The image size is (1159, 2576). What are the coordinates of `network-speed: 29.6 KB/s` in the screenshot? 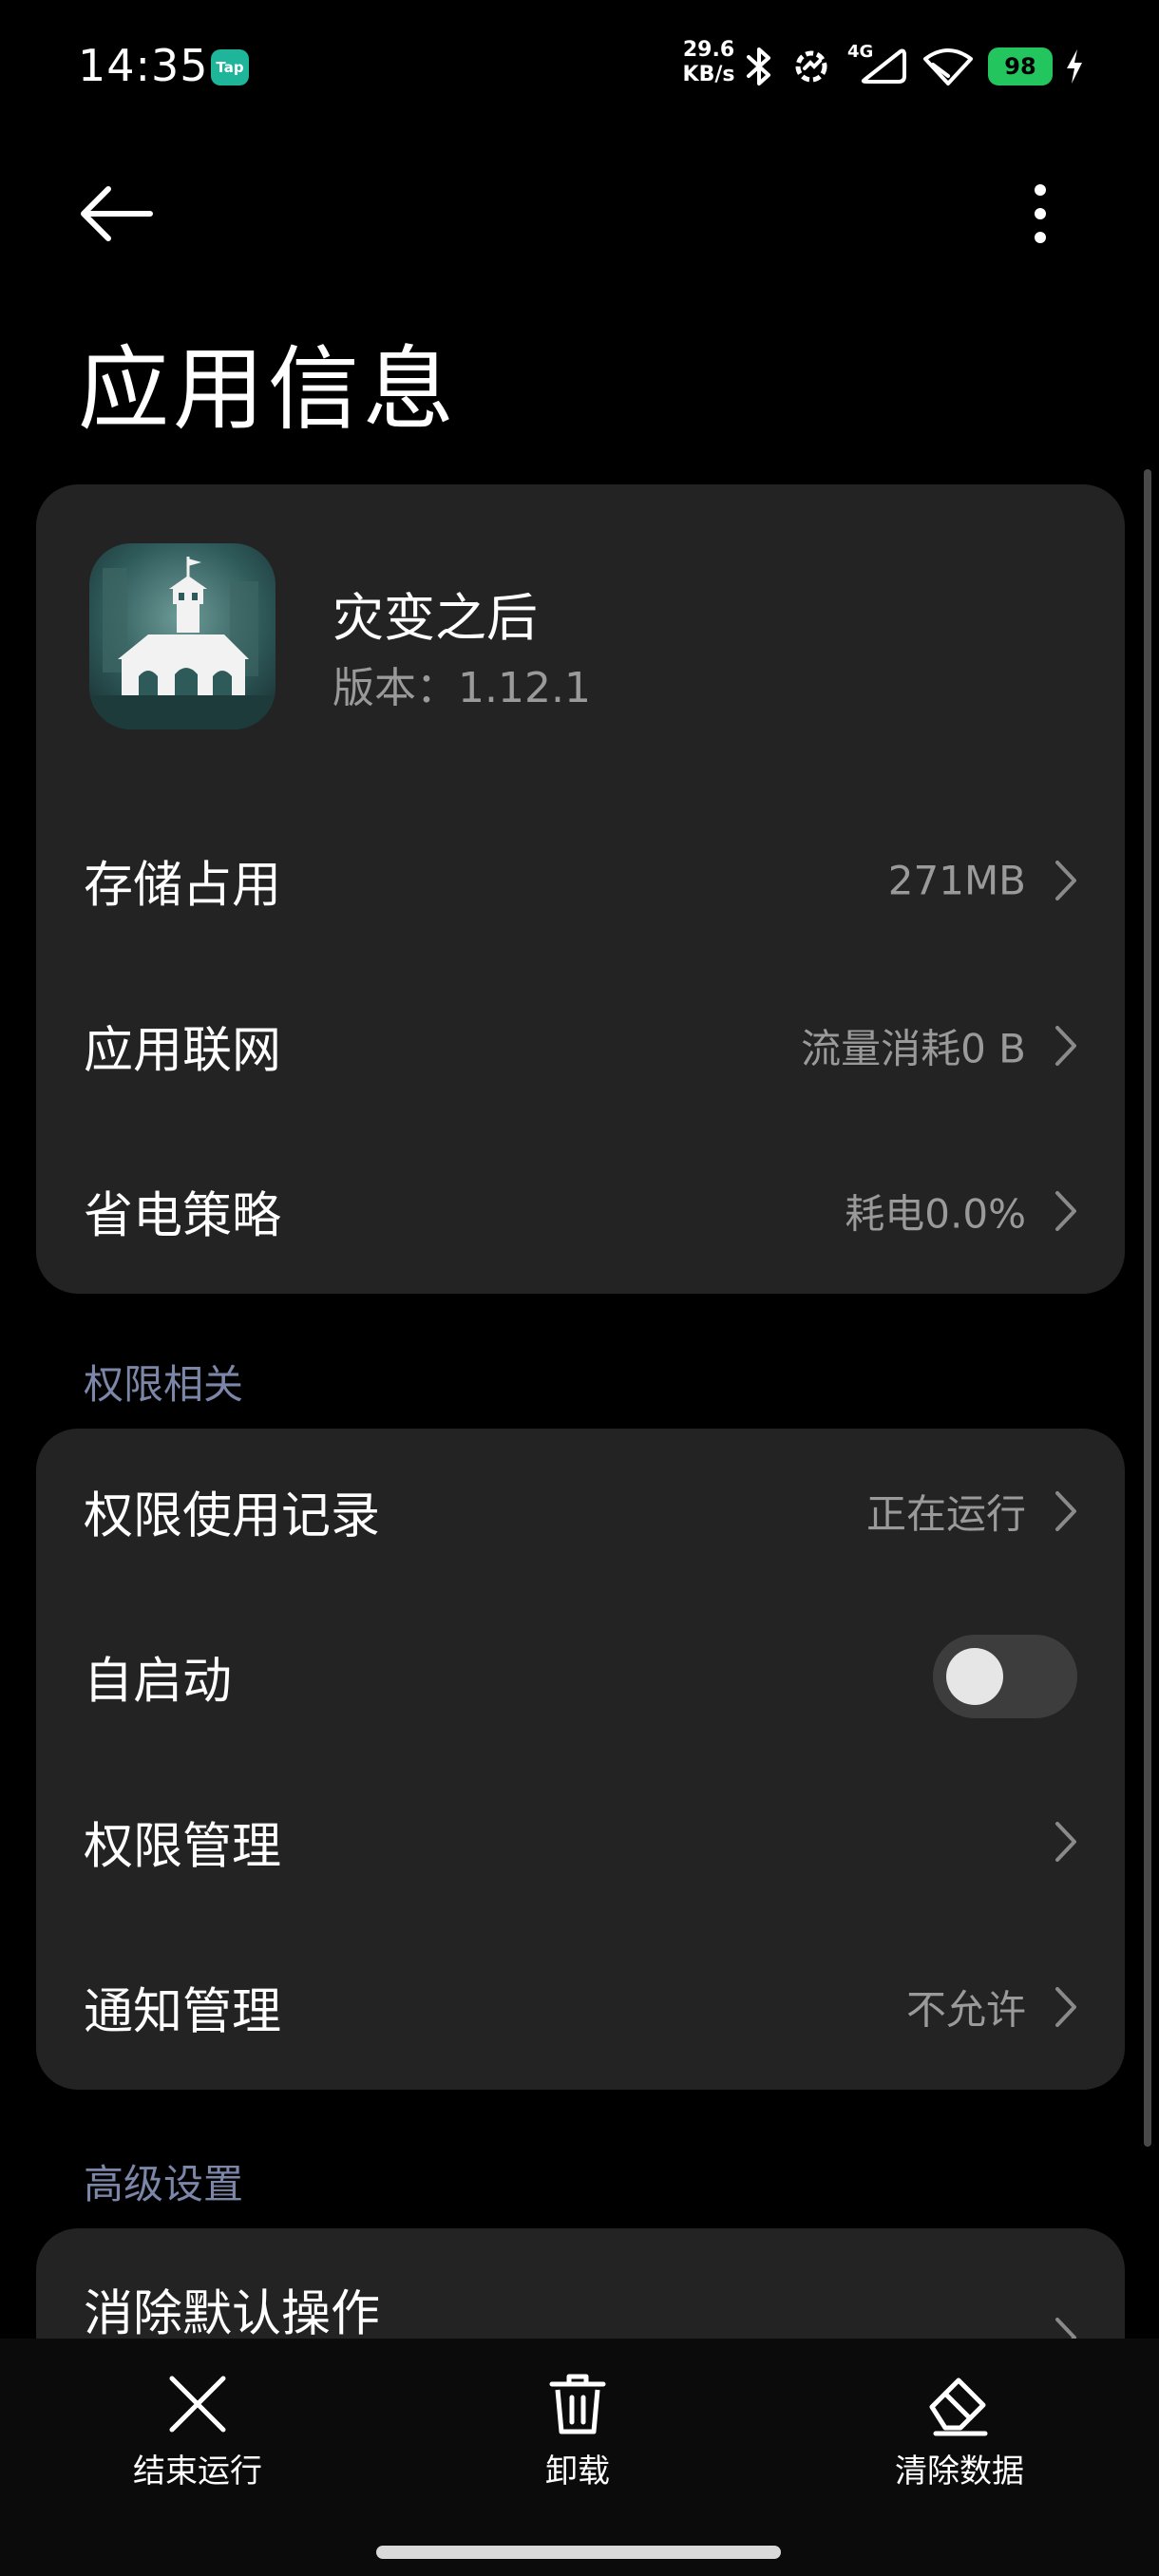 It's located at (708, 62).